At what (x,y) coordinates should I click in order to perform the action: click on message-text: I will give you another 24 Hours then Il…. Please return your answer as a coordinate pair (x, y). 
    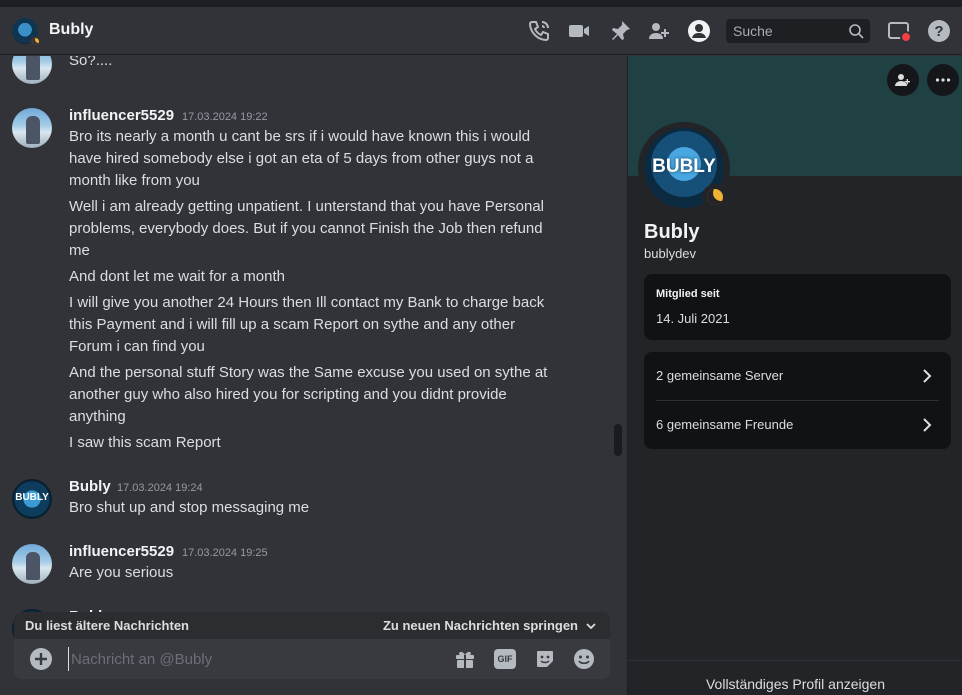
    Looking at the image, I should click on (307, 324).